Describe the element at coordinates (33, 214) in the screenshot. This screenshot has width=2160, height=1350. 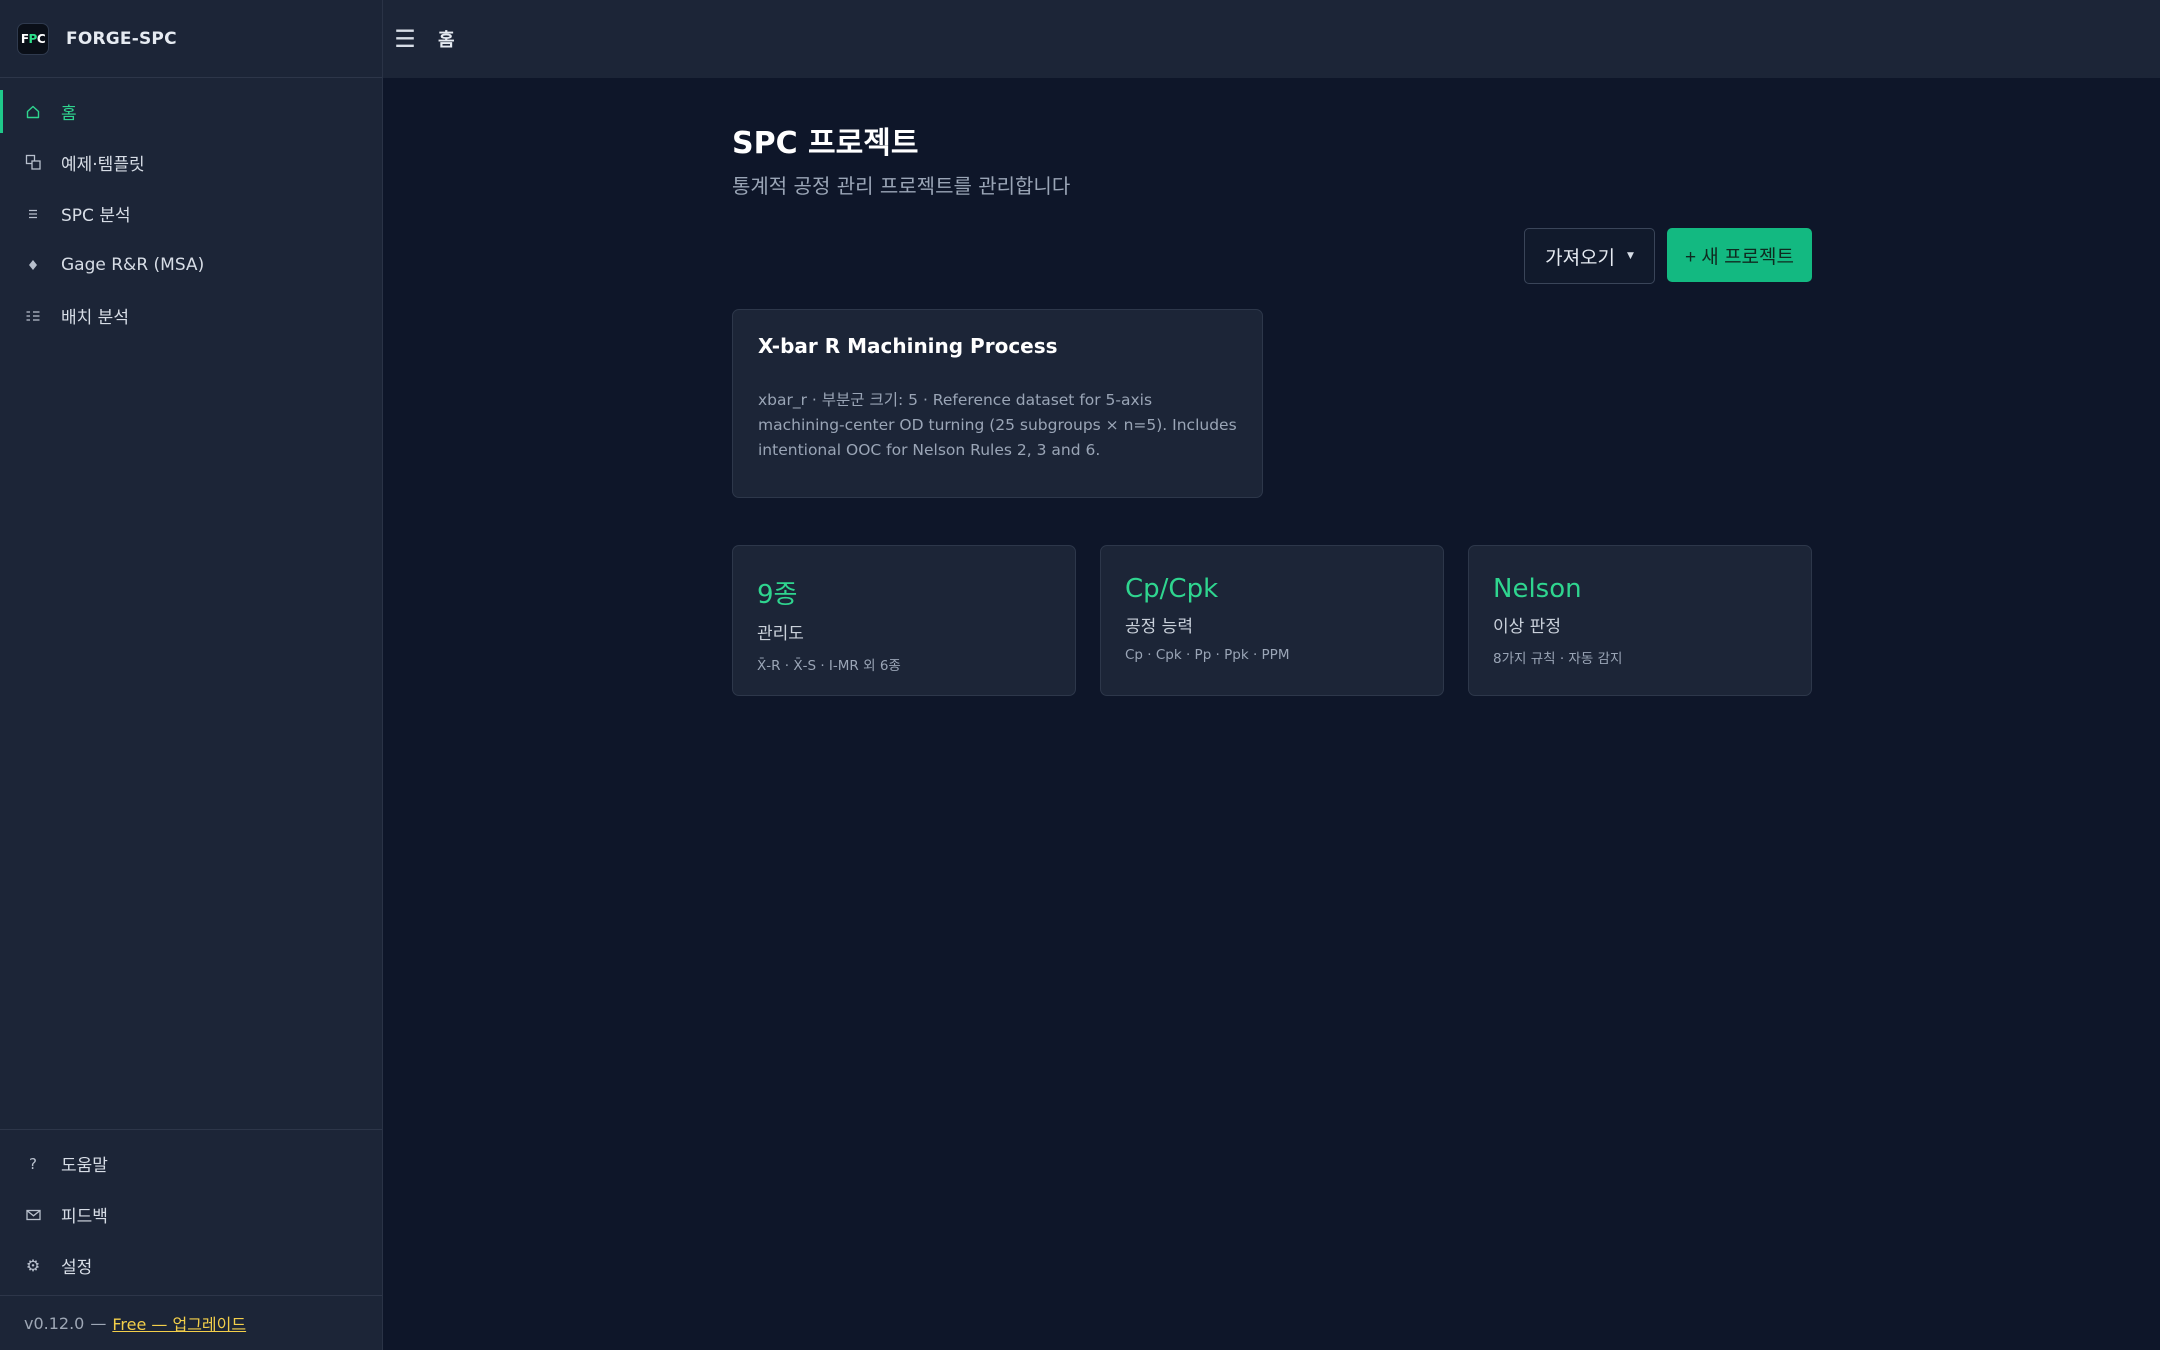
I see `list-icon` at that location.